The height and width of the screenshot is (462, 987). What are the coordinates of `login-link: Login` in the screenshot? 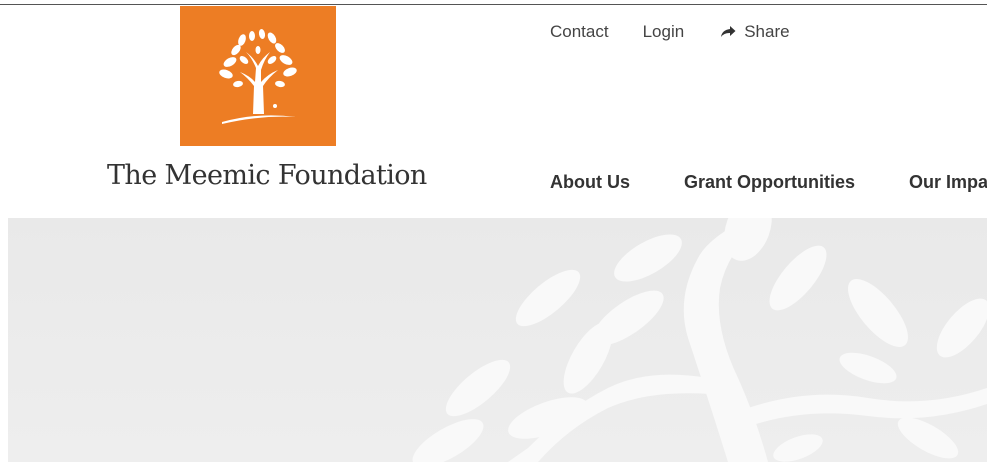 It's located at (664, 32).